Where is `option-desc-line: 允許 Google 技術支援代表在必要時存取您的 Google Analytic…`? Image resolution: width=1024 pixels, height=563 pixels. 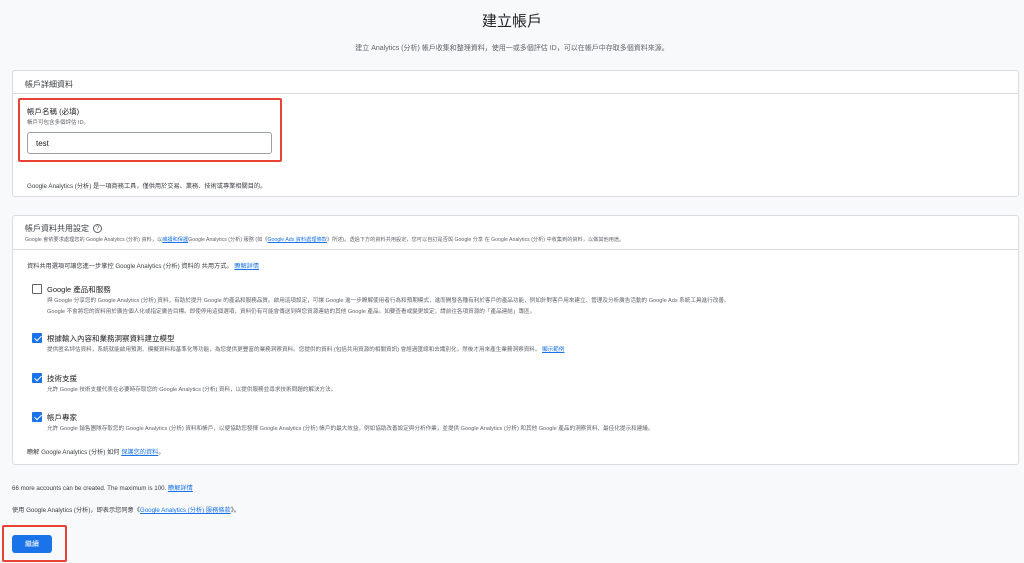
option-desc-line: 允許 Google 技術支援代表在必要時存取您的 Google Analytic… is located at coordinates (192, 390).